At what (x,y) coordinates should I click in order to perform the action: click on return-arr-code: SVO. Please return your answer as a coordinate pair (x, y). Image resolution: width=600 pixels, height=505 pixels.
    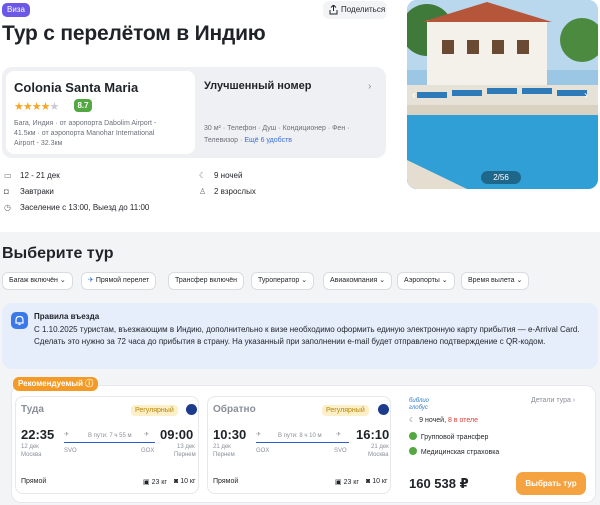
    Looking at the image, I should click on (340, 451).